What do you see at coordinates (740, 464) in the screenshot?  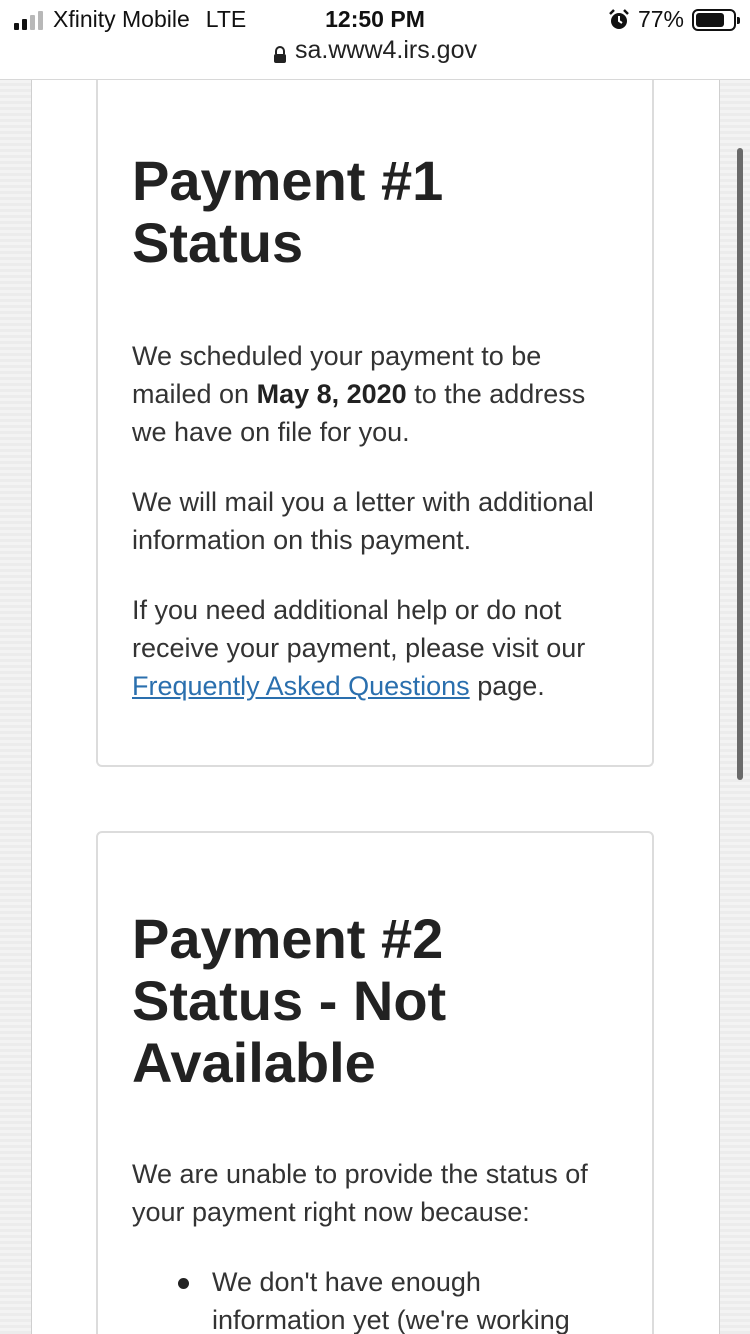 I see `scrollbar` at bounding box center [740, 464].